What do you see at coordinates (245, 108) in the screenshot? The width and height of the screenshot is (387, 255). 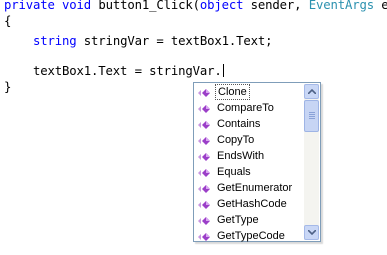 I see `completion-item-label: CompareTo` at bounding box center [245, 108].